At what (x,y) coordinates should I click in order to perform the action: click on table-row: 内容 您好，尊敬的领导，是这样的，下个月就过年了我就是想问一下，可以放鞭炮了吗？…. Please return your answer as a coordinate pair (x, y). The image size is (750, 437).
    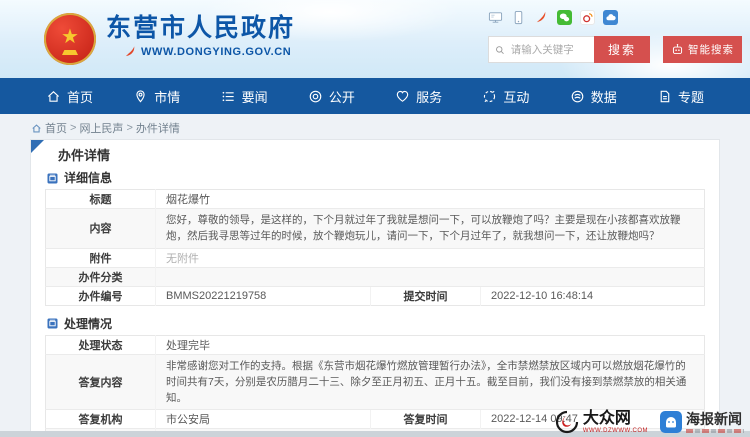
    Looking at the image, I should click on (375, 228).